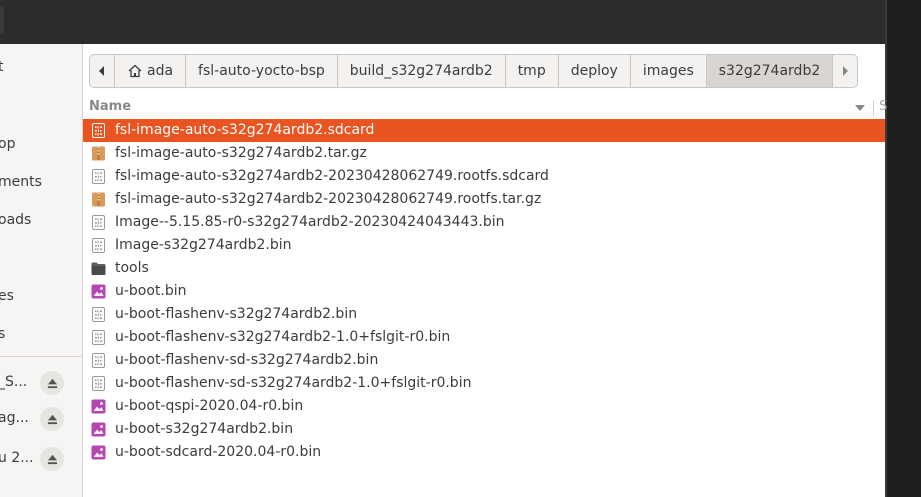  Describe the element at coordinates (883, 106) in the screenshot. I see `column-size-label-partial: S` at that location.